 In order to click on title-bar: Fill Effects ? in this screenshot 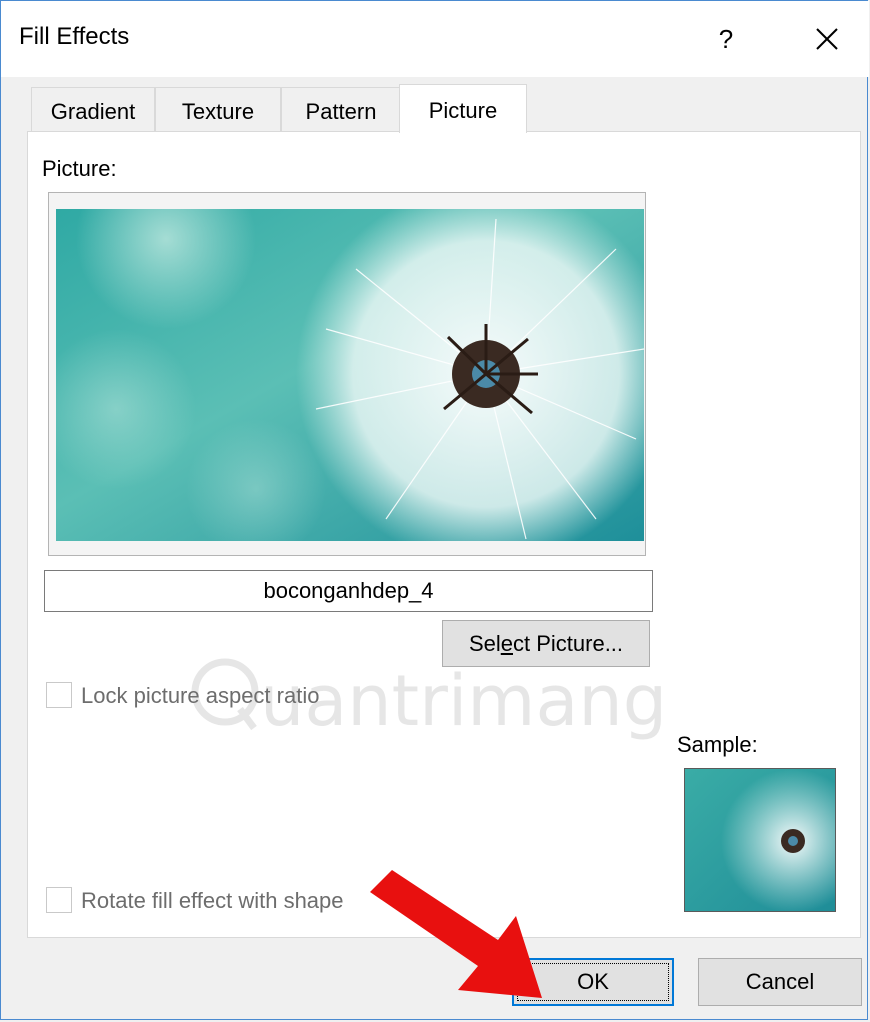, I will do `click(435, 39)`.